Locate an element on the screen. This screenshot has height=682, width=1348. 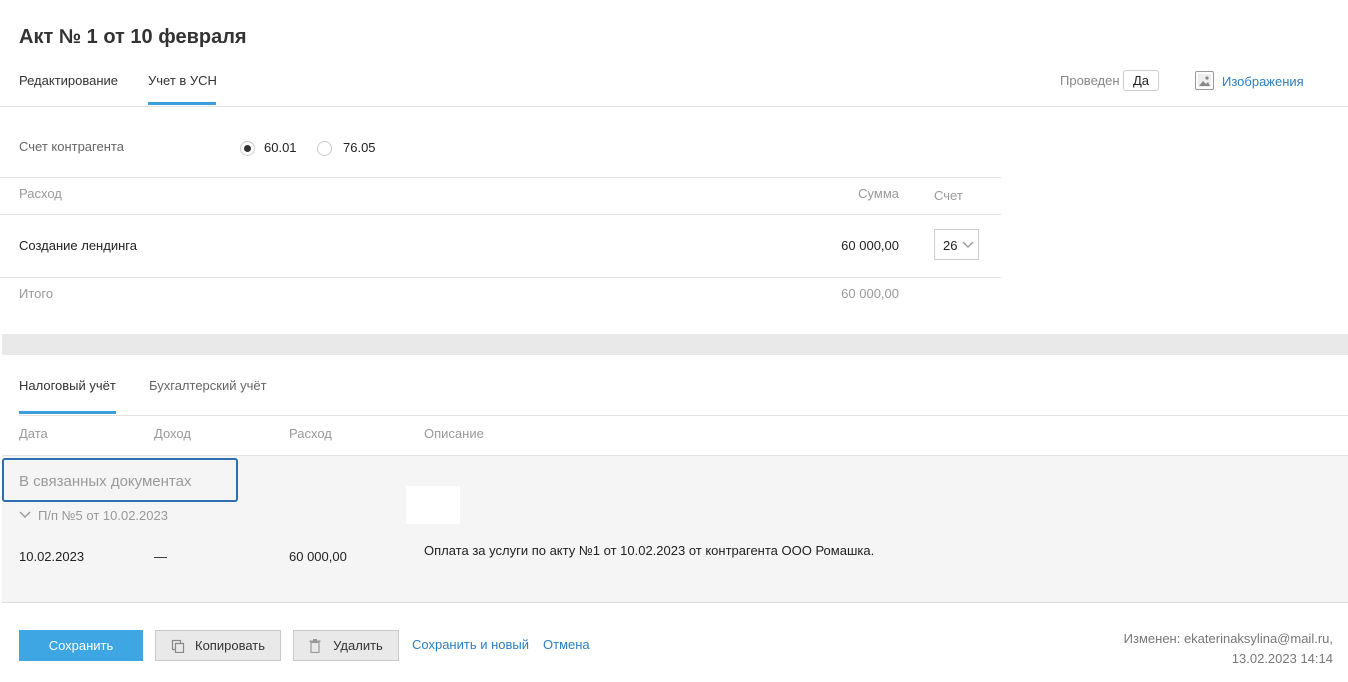
status-label: Проведен is located at coordinates (1090, 80).